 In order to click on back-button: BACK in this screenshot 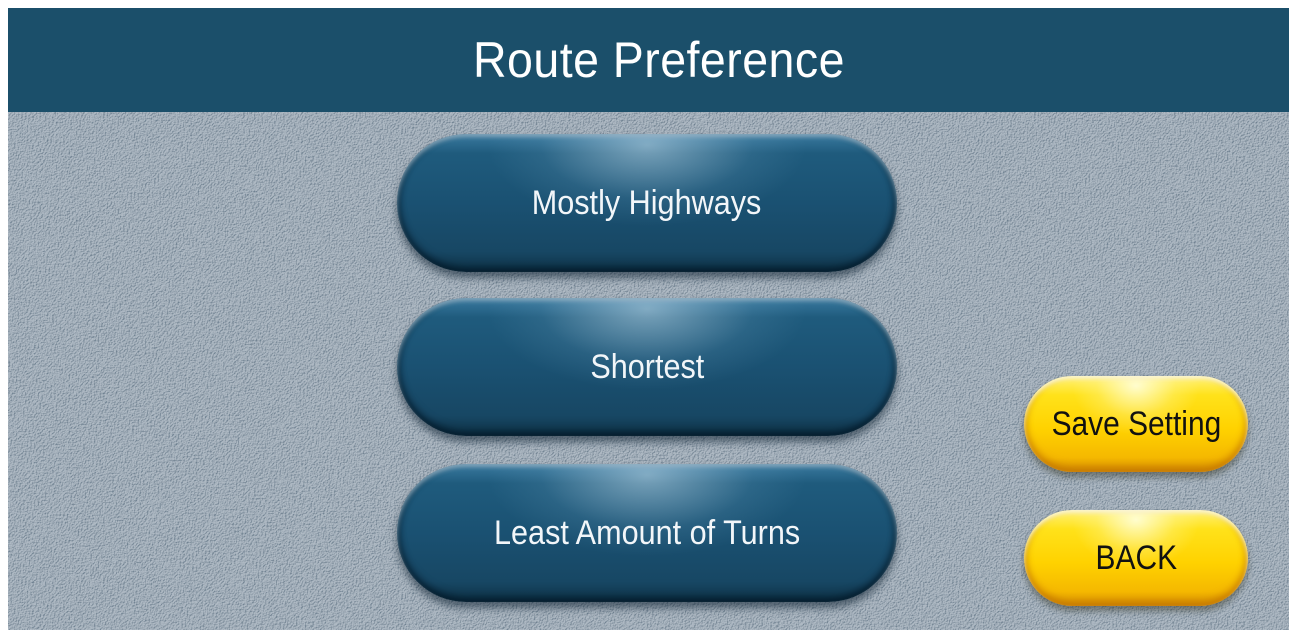, I will do `click(1136, 558)`.